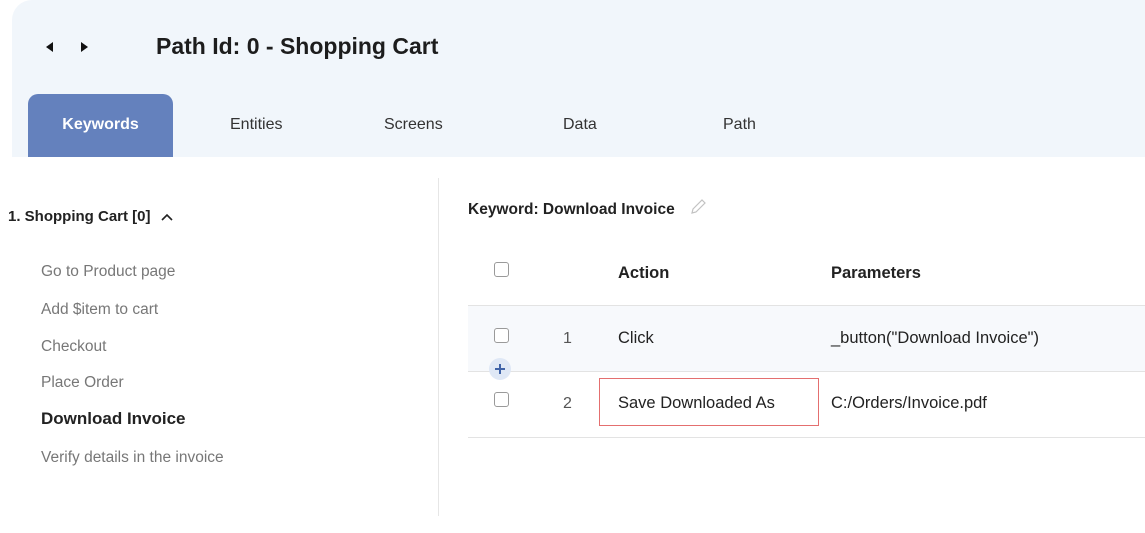 Image resolution: width=1145 pixels, height=533 pixels. What do you see at coordinates (99, 310) in the screenshot?
I see `sidebar-item-add-item-to-cart: Add $item to cart` at bounding box center [99, 310].